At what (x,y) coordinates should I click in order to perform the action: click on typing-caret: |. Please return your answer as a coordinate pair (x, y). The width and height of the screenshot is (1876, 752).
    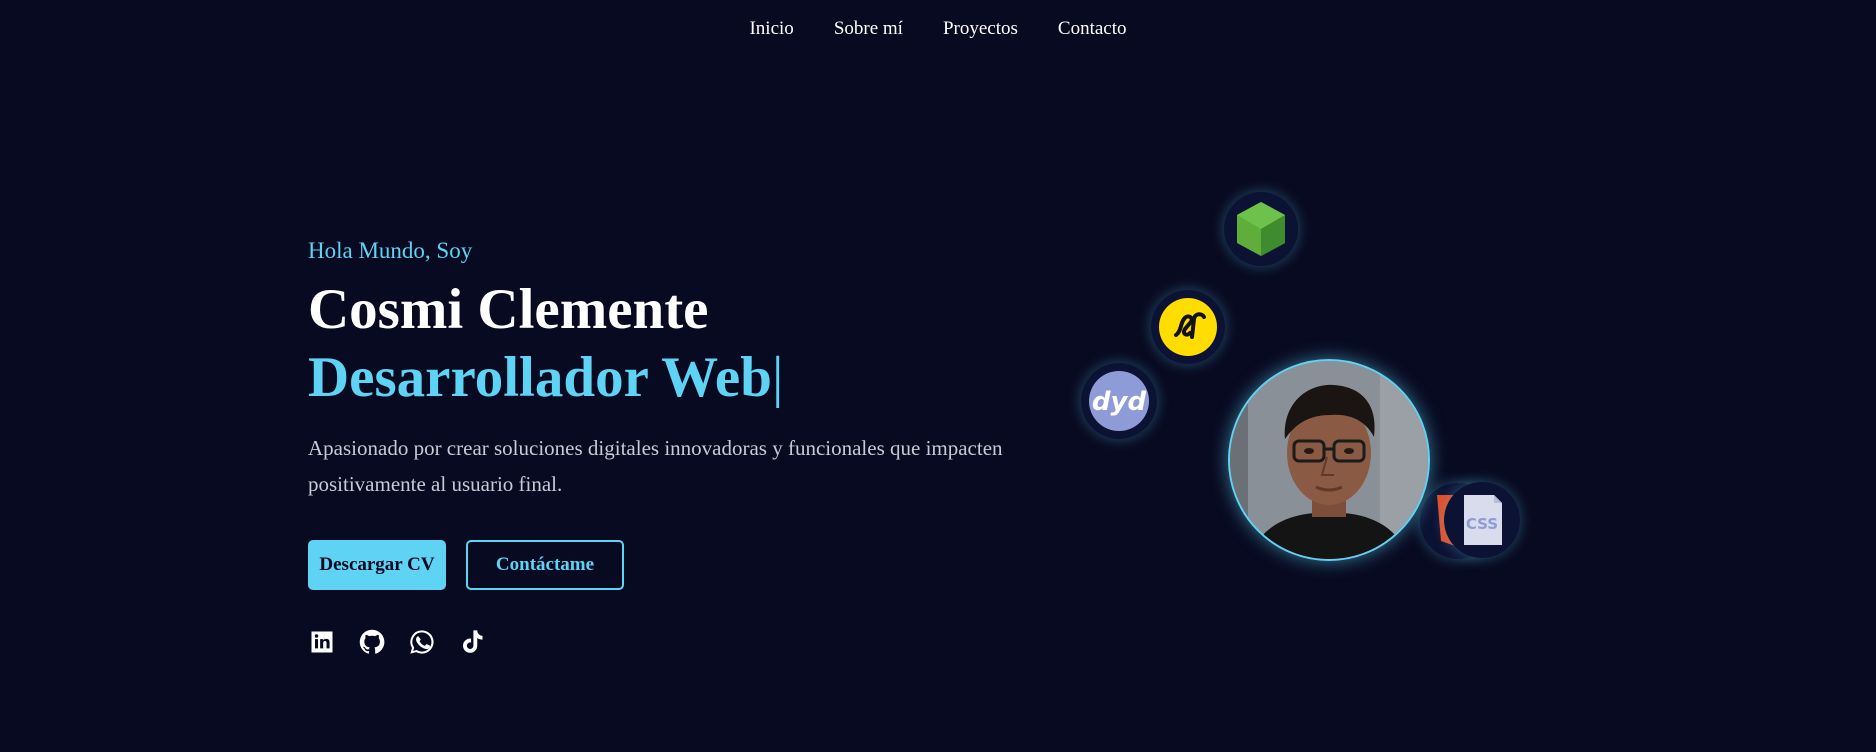
    Looking at the image, I should click on (777, 377).